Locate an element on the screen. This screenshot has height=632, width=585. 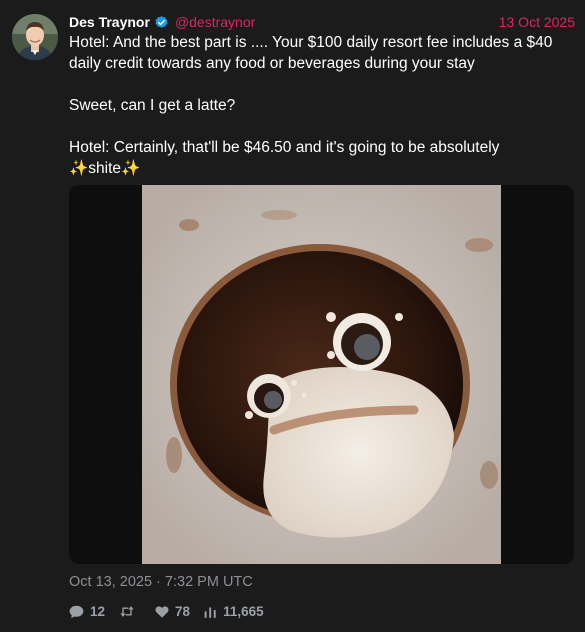
avatar is located at coordinates (35, 37).